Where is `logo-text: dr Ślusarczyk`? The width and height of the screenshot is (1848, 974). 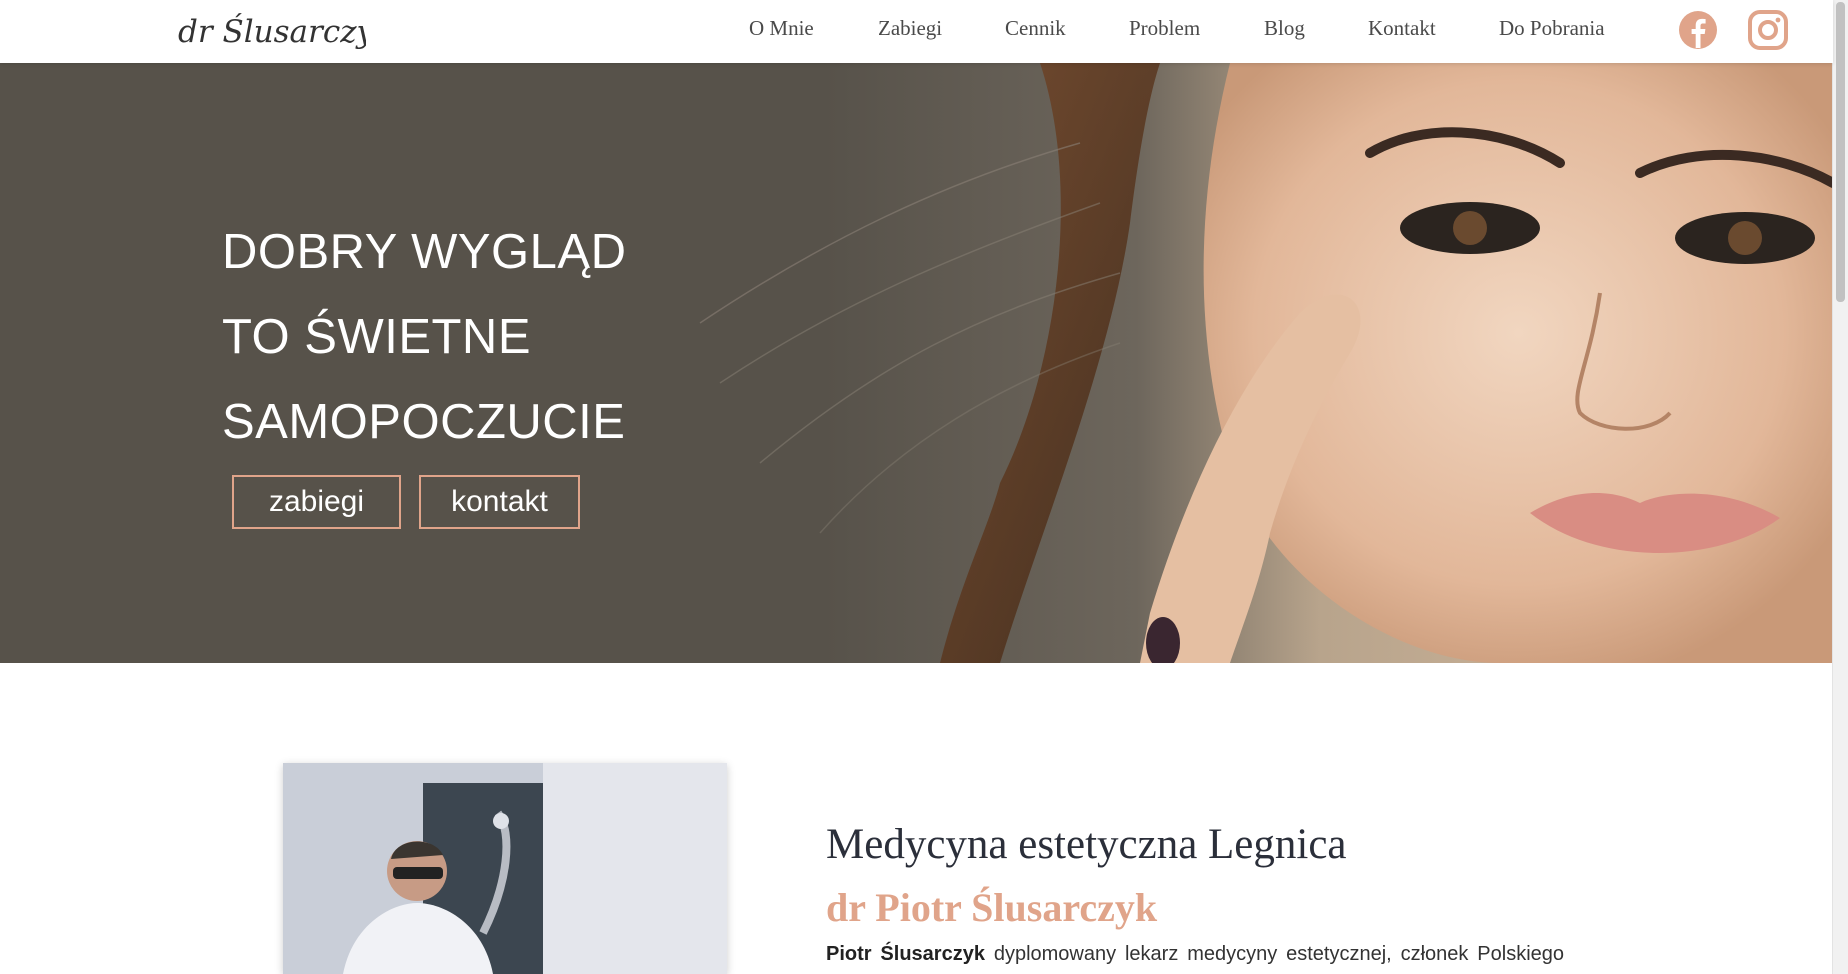
logo-text: dr Ślusarczyk is located at coordinates (272, 31).